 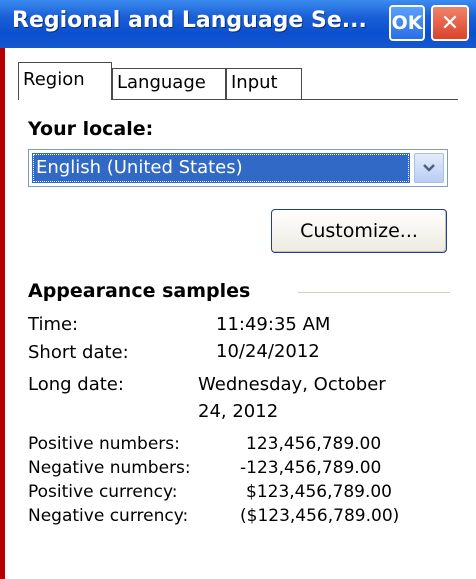 I want to click on window-edge, so click(x=2, y=313).